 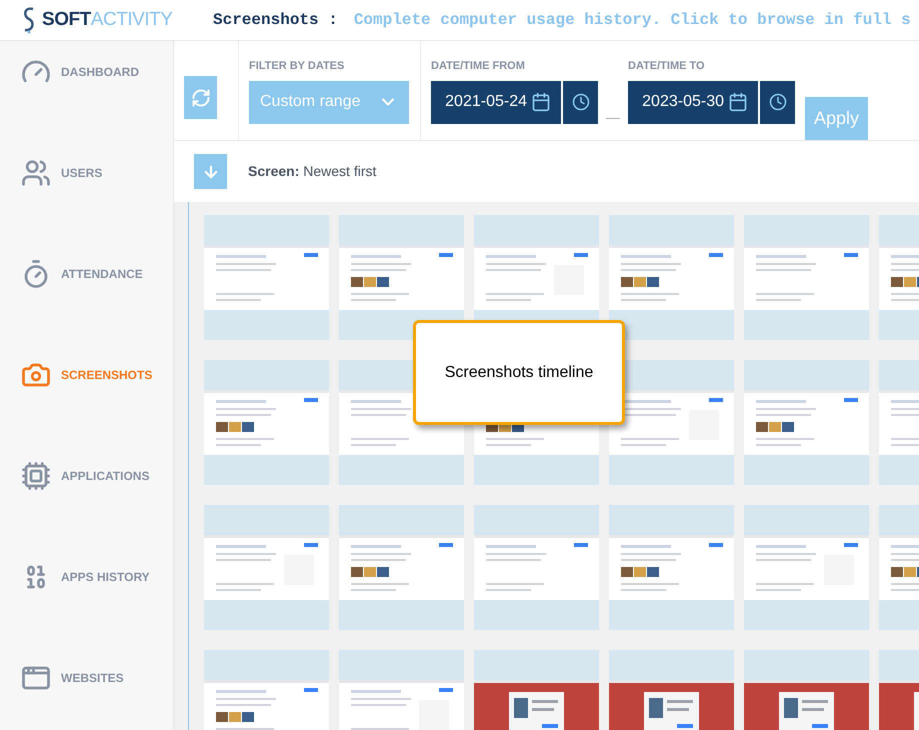 What do you see at coordinates (519, 372) in the screenshot?
I see `callout-text: Screenshots timeline` at bounding box center [519, 372].